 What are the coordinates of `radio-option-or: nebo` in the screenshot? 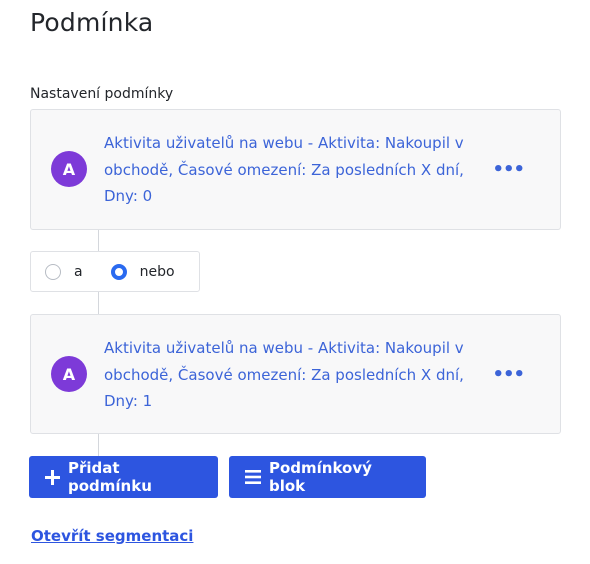 It's located at (142, 271).